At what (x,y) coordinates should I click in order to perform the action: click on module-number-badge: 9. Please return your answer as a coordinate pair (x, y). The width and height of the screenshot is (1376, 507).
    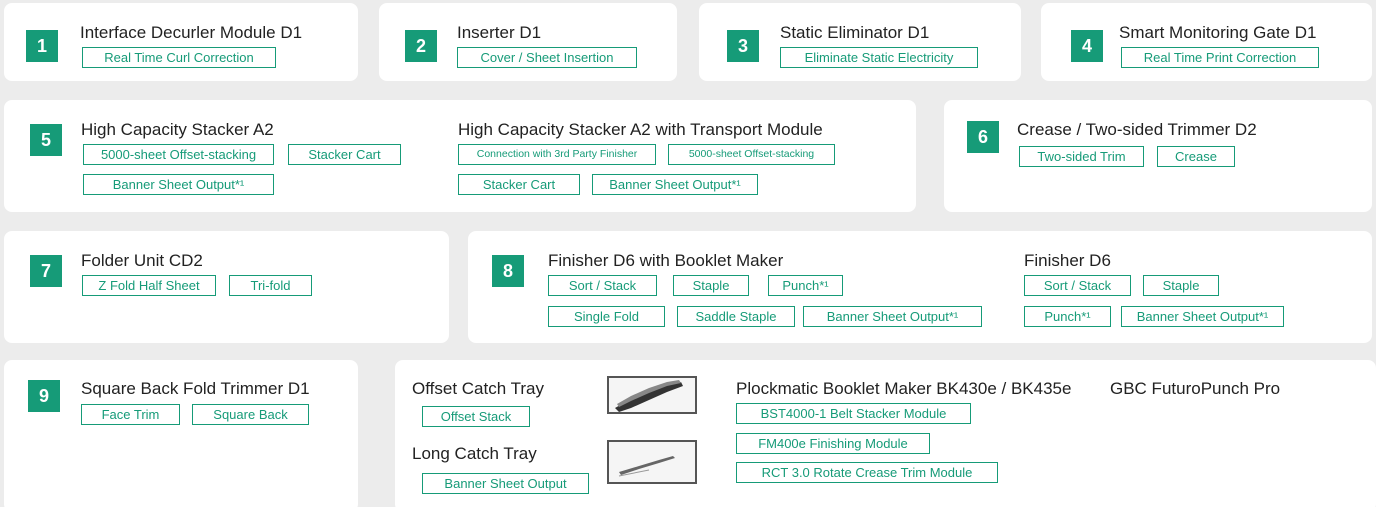
    Looking at the image, I should click on (44, 396).